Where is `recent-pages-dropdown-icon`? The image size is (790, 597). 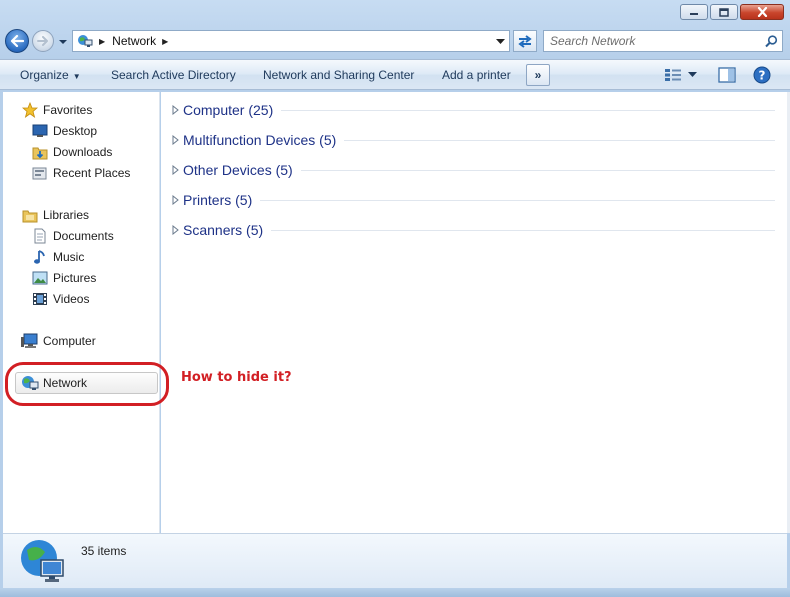
recent-pages-dropdown-icon is located at coordinates (63, 42).